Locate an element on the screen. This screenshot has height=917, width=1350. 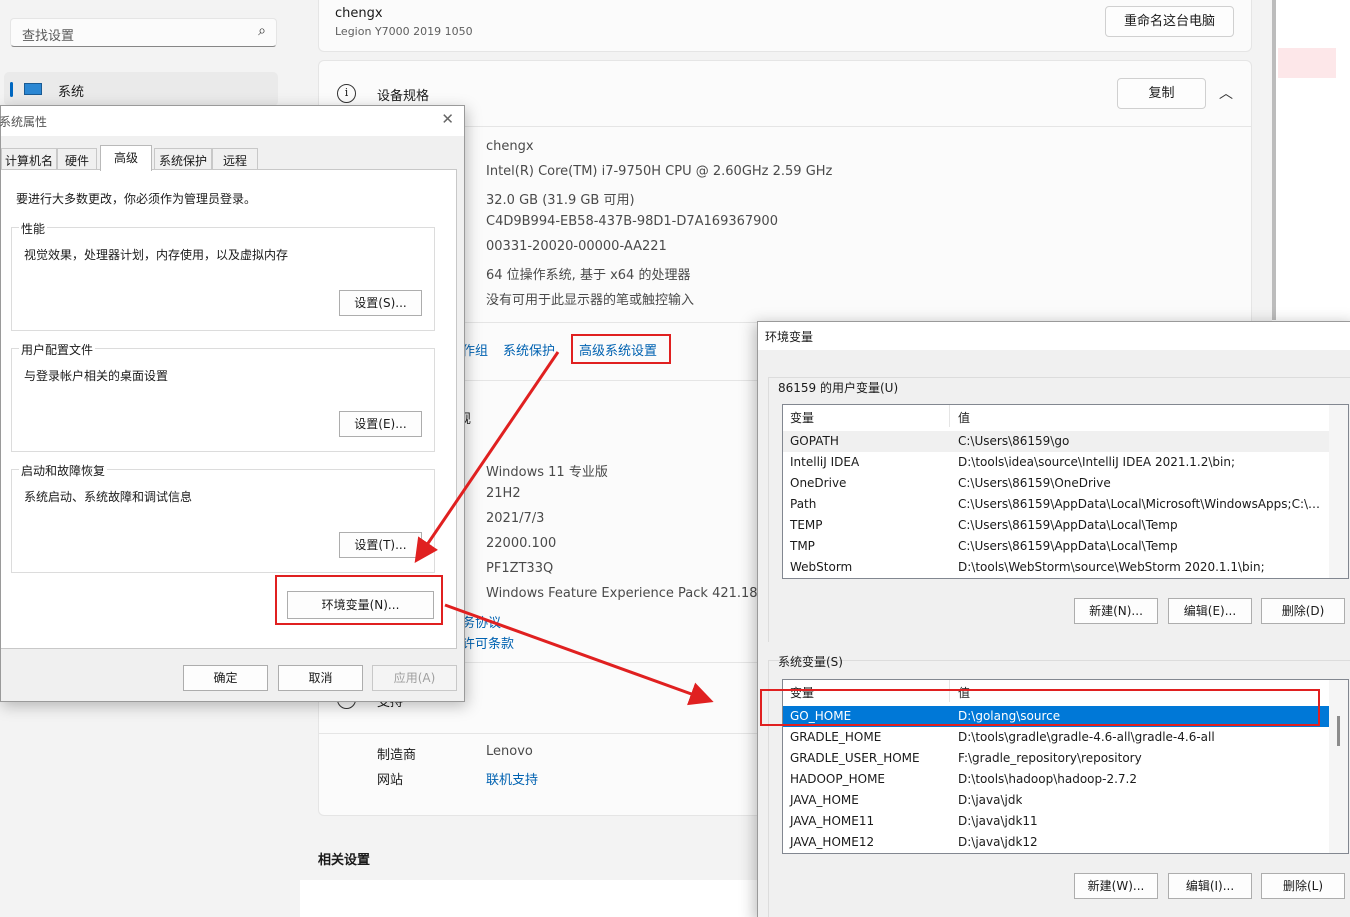
spec-device-name: chengx is located at coordinates (510, 146).